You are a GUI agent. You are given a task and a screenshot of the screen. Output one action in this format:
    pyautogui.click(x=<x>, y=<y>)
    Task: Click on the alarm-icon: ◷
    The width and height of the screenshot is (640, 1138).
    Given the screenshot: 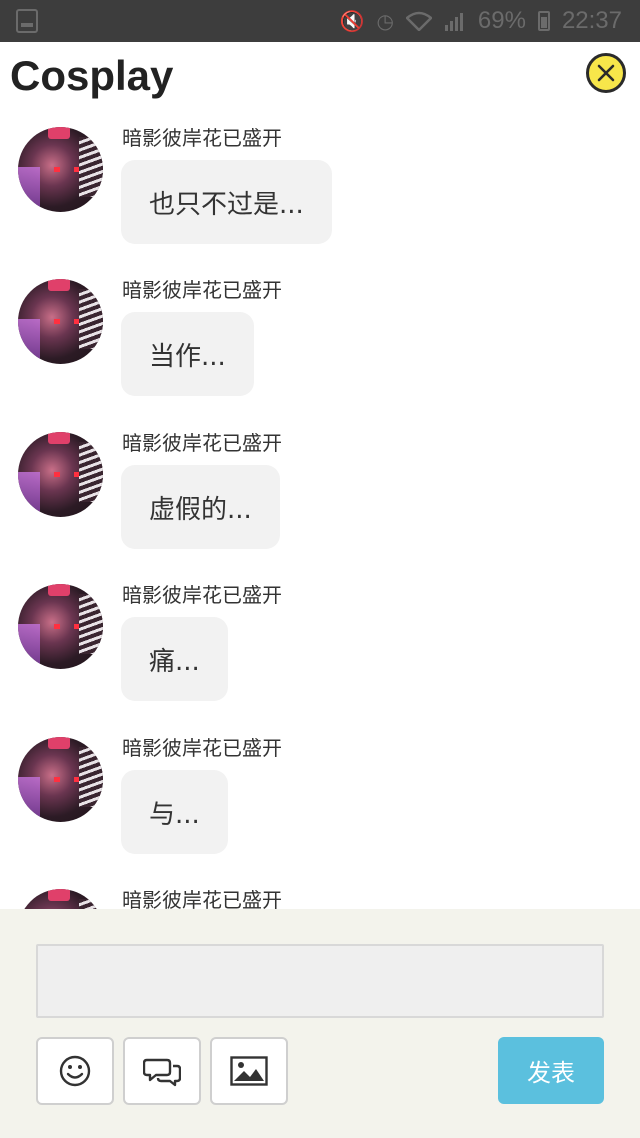 What is the action you would take?
    pyautogui.click(x=385, y=21)
    